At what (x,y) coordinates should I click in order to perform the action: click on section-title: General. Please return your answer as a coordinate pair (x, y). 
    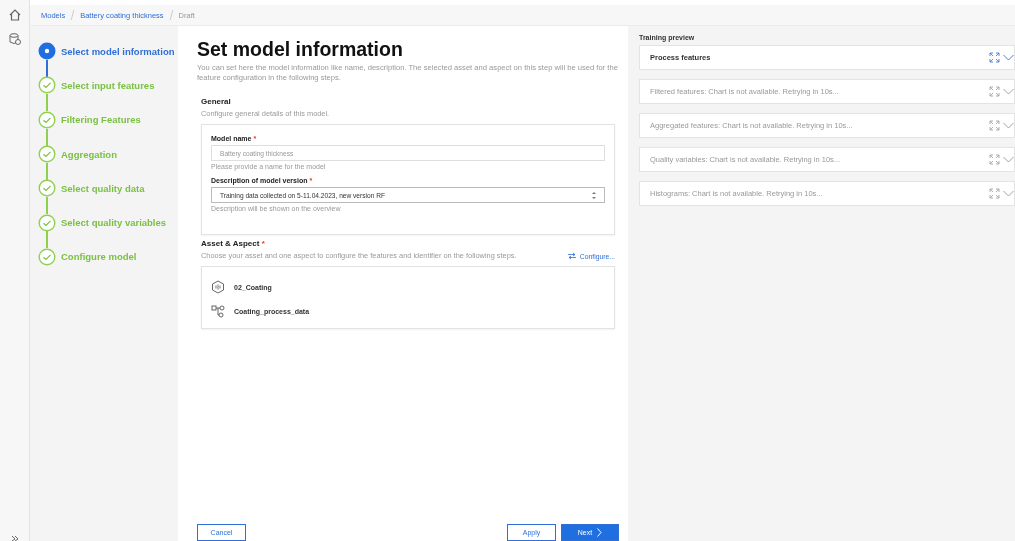
    Looking at the image, I should click on (216, 101).